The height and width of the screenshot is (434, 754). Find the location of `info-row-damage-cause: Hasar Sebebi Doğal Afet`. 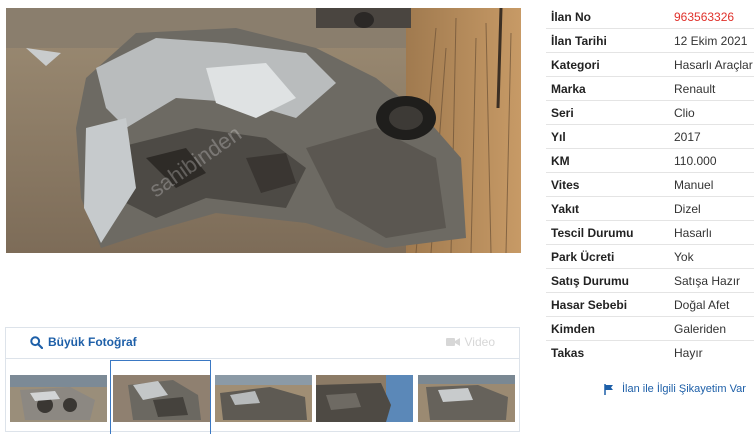

info-row-damage-cause: Hasar Sebebi Doğal Afet is located at coordinates (650, 305).